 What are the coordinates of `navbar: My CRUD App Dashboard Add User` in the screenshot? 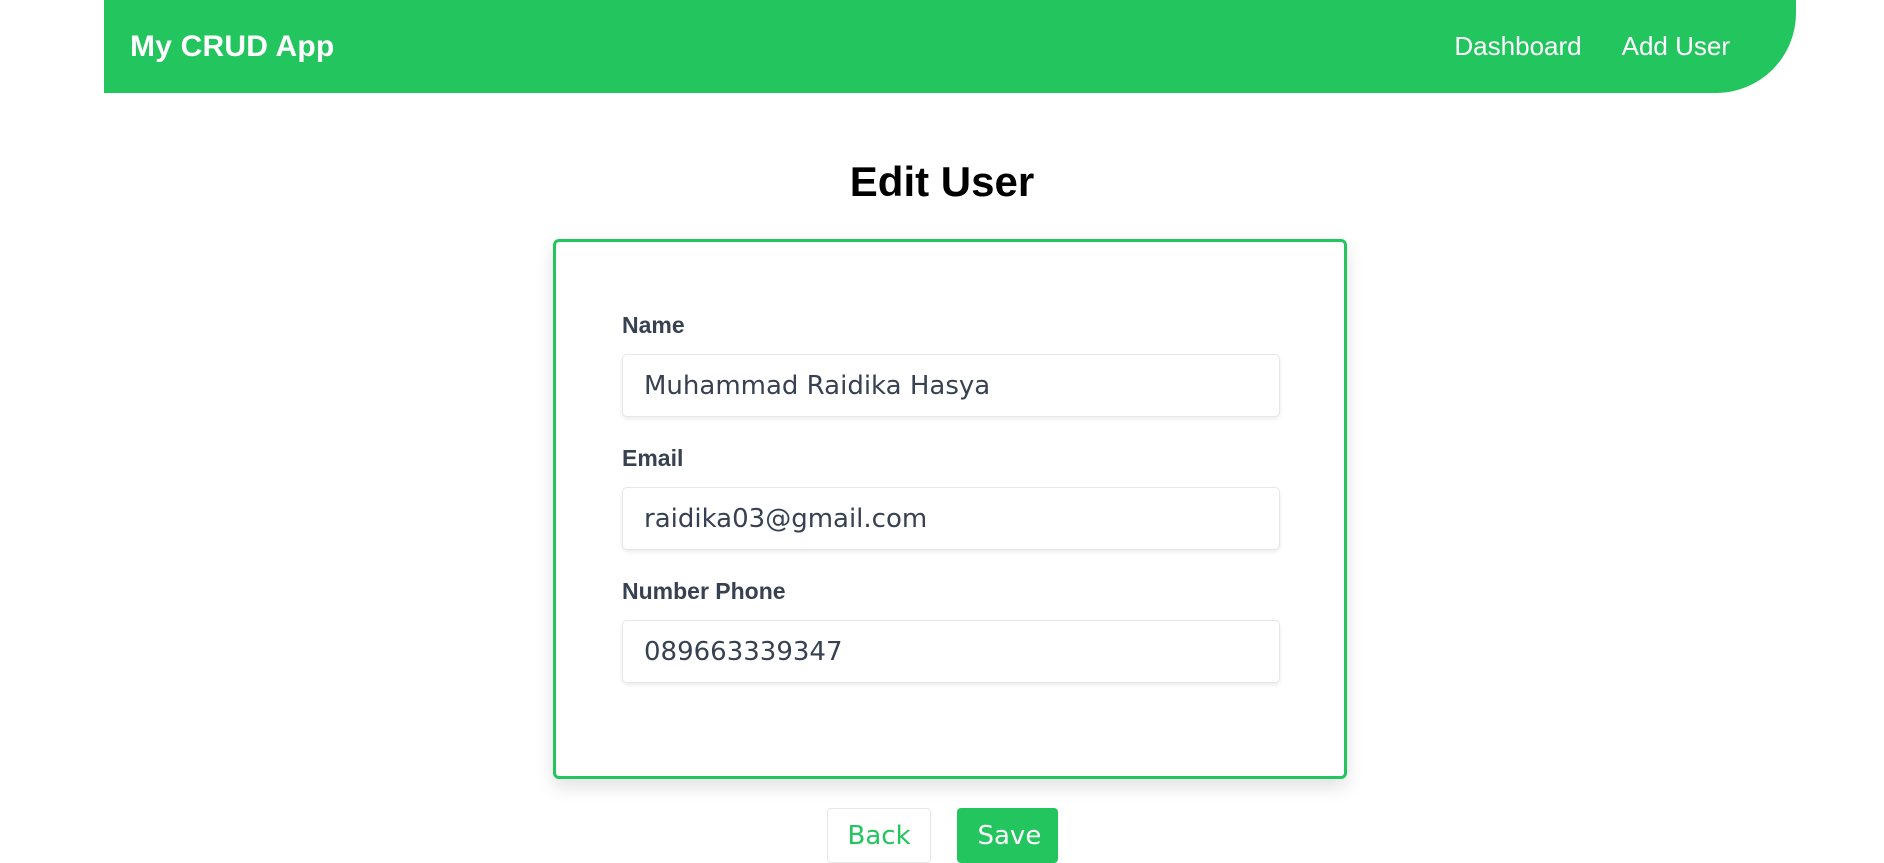 It's located at (950, 46).